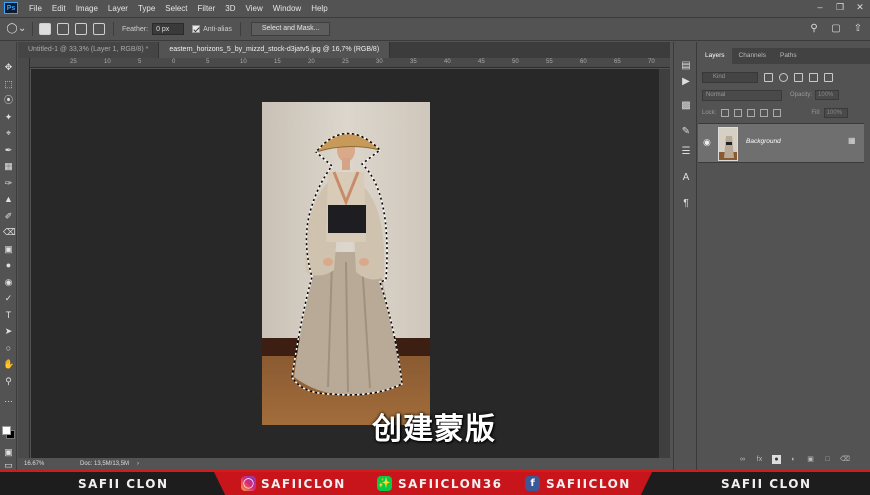 This screenshot has width=870, height=495. I want to click on properties-panel-icon: ☰, so click(686, 152).